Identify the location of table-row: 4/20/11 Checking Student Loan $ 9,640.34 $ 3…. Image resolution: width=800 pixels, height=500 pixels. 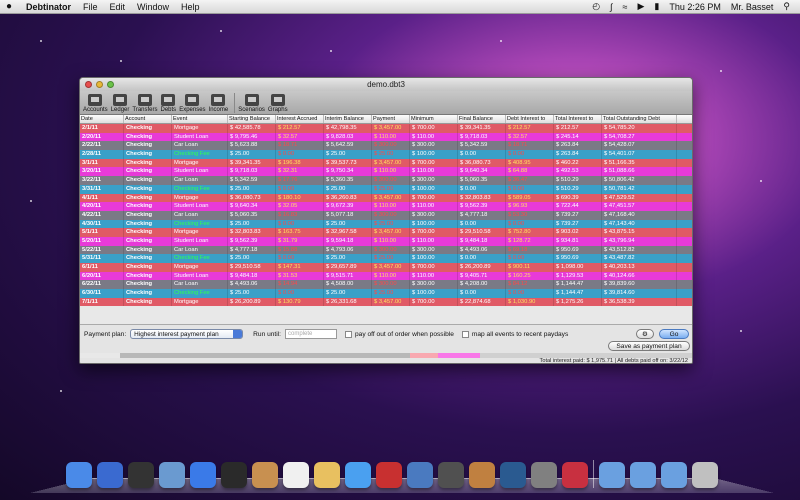
(386, 206).